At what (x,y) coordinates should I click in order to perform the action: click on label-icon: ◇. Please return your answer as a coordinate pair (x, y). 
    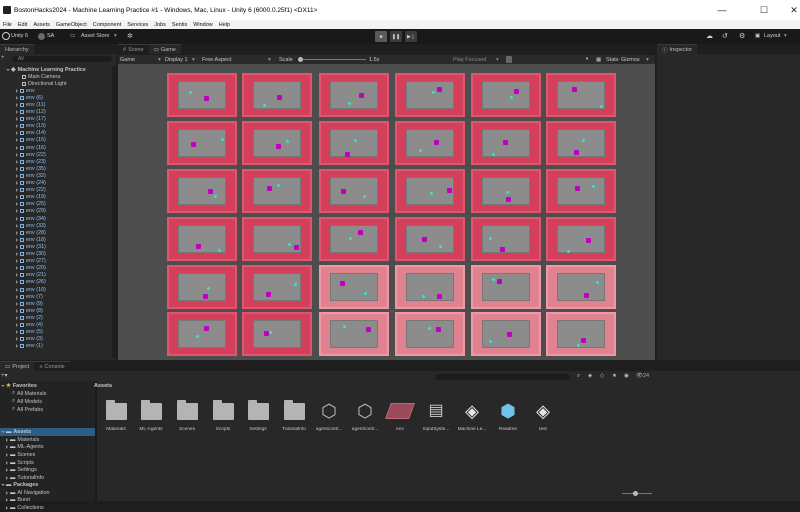
    Looking at the image, I should click on (602, 376).